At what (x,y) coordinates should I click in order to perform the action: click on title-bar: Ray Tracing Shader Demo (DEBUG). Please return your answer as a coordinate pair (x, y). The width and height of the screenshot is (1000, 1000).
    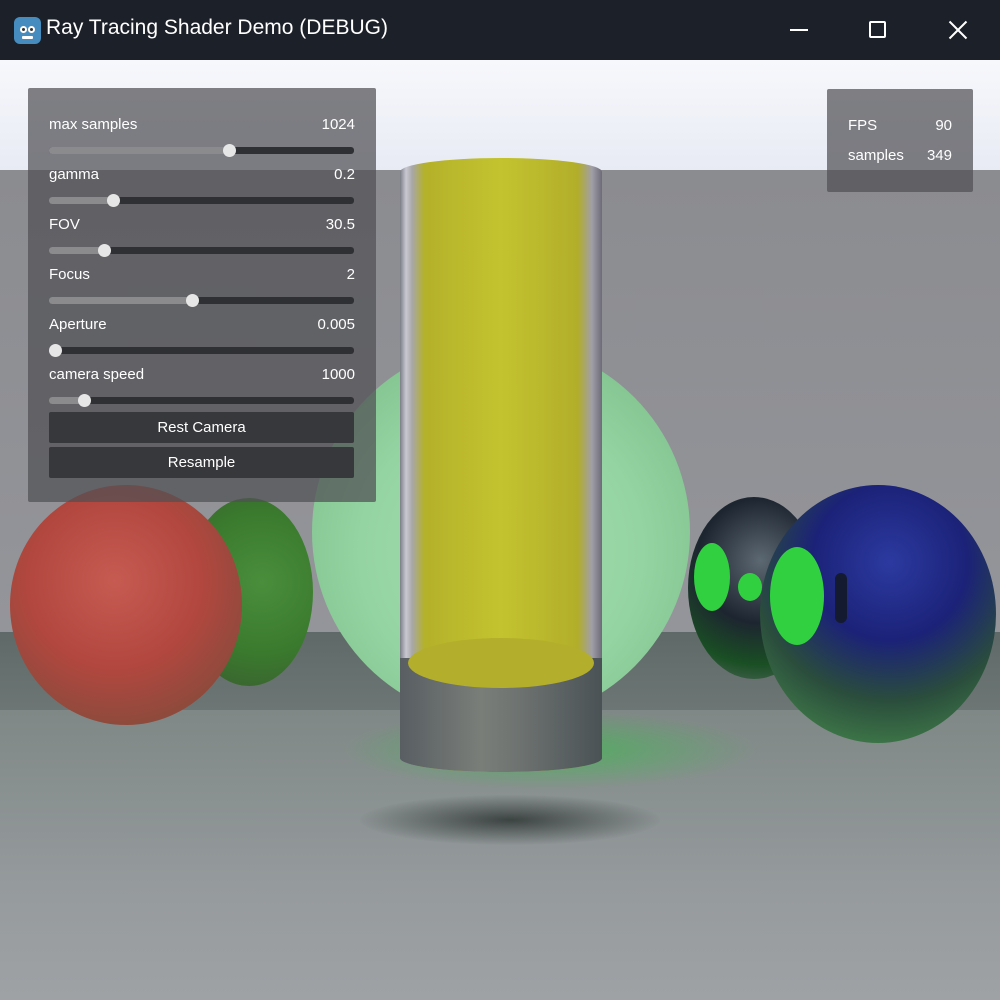
    Looking at the image, I should click on (500, 30).